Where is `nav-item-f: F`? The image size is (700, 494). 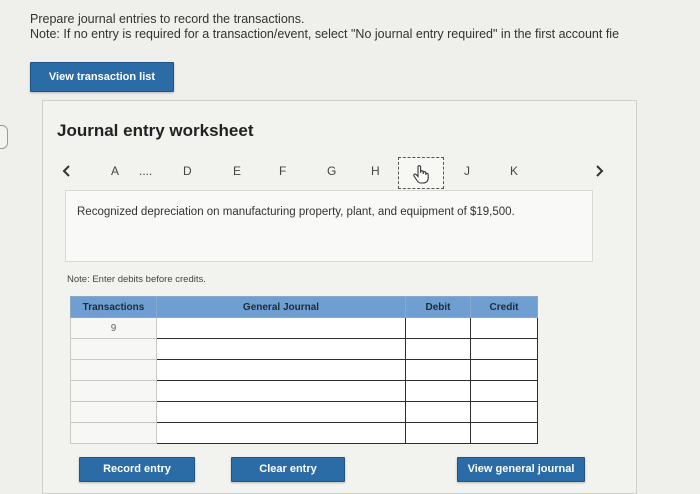 nav-item-f: F is located at coordinates (282, 171).